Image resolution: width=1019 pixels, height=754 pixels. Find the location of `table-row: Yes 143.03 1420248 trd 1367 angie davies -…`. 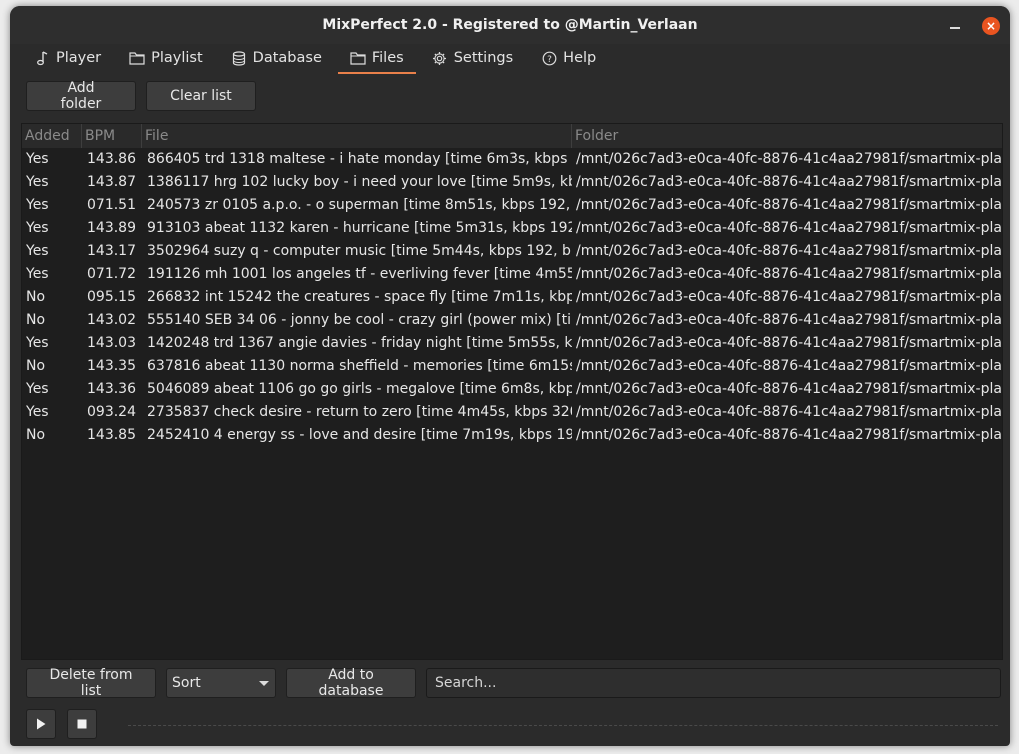

table-row: Yes 143.03 1420248 trd 1367 angie davies -… is located at coordinates (512, 343).